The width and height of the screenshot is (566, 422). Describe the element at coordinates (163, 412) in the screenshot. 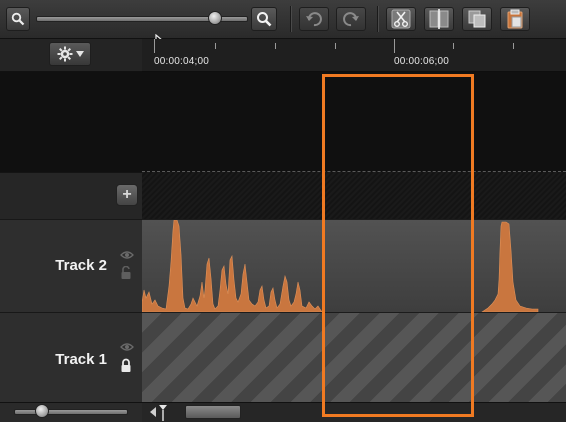

I see `playhead-marker-icon` at that location.